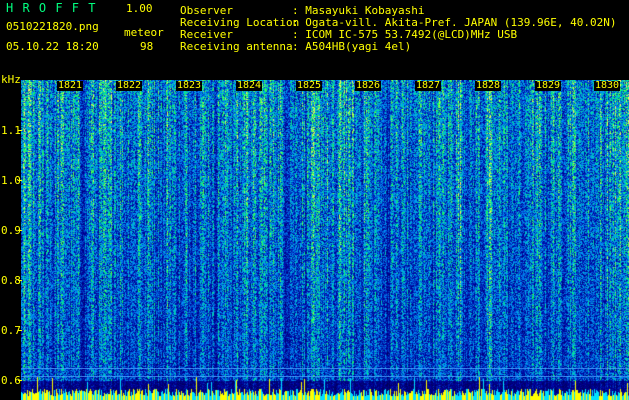 The height and width of the screenshot is (400, 629). Describe the element at coordinates (11, 79) in the screenshot. I see `y-axis-unit: kHz` at that location.